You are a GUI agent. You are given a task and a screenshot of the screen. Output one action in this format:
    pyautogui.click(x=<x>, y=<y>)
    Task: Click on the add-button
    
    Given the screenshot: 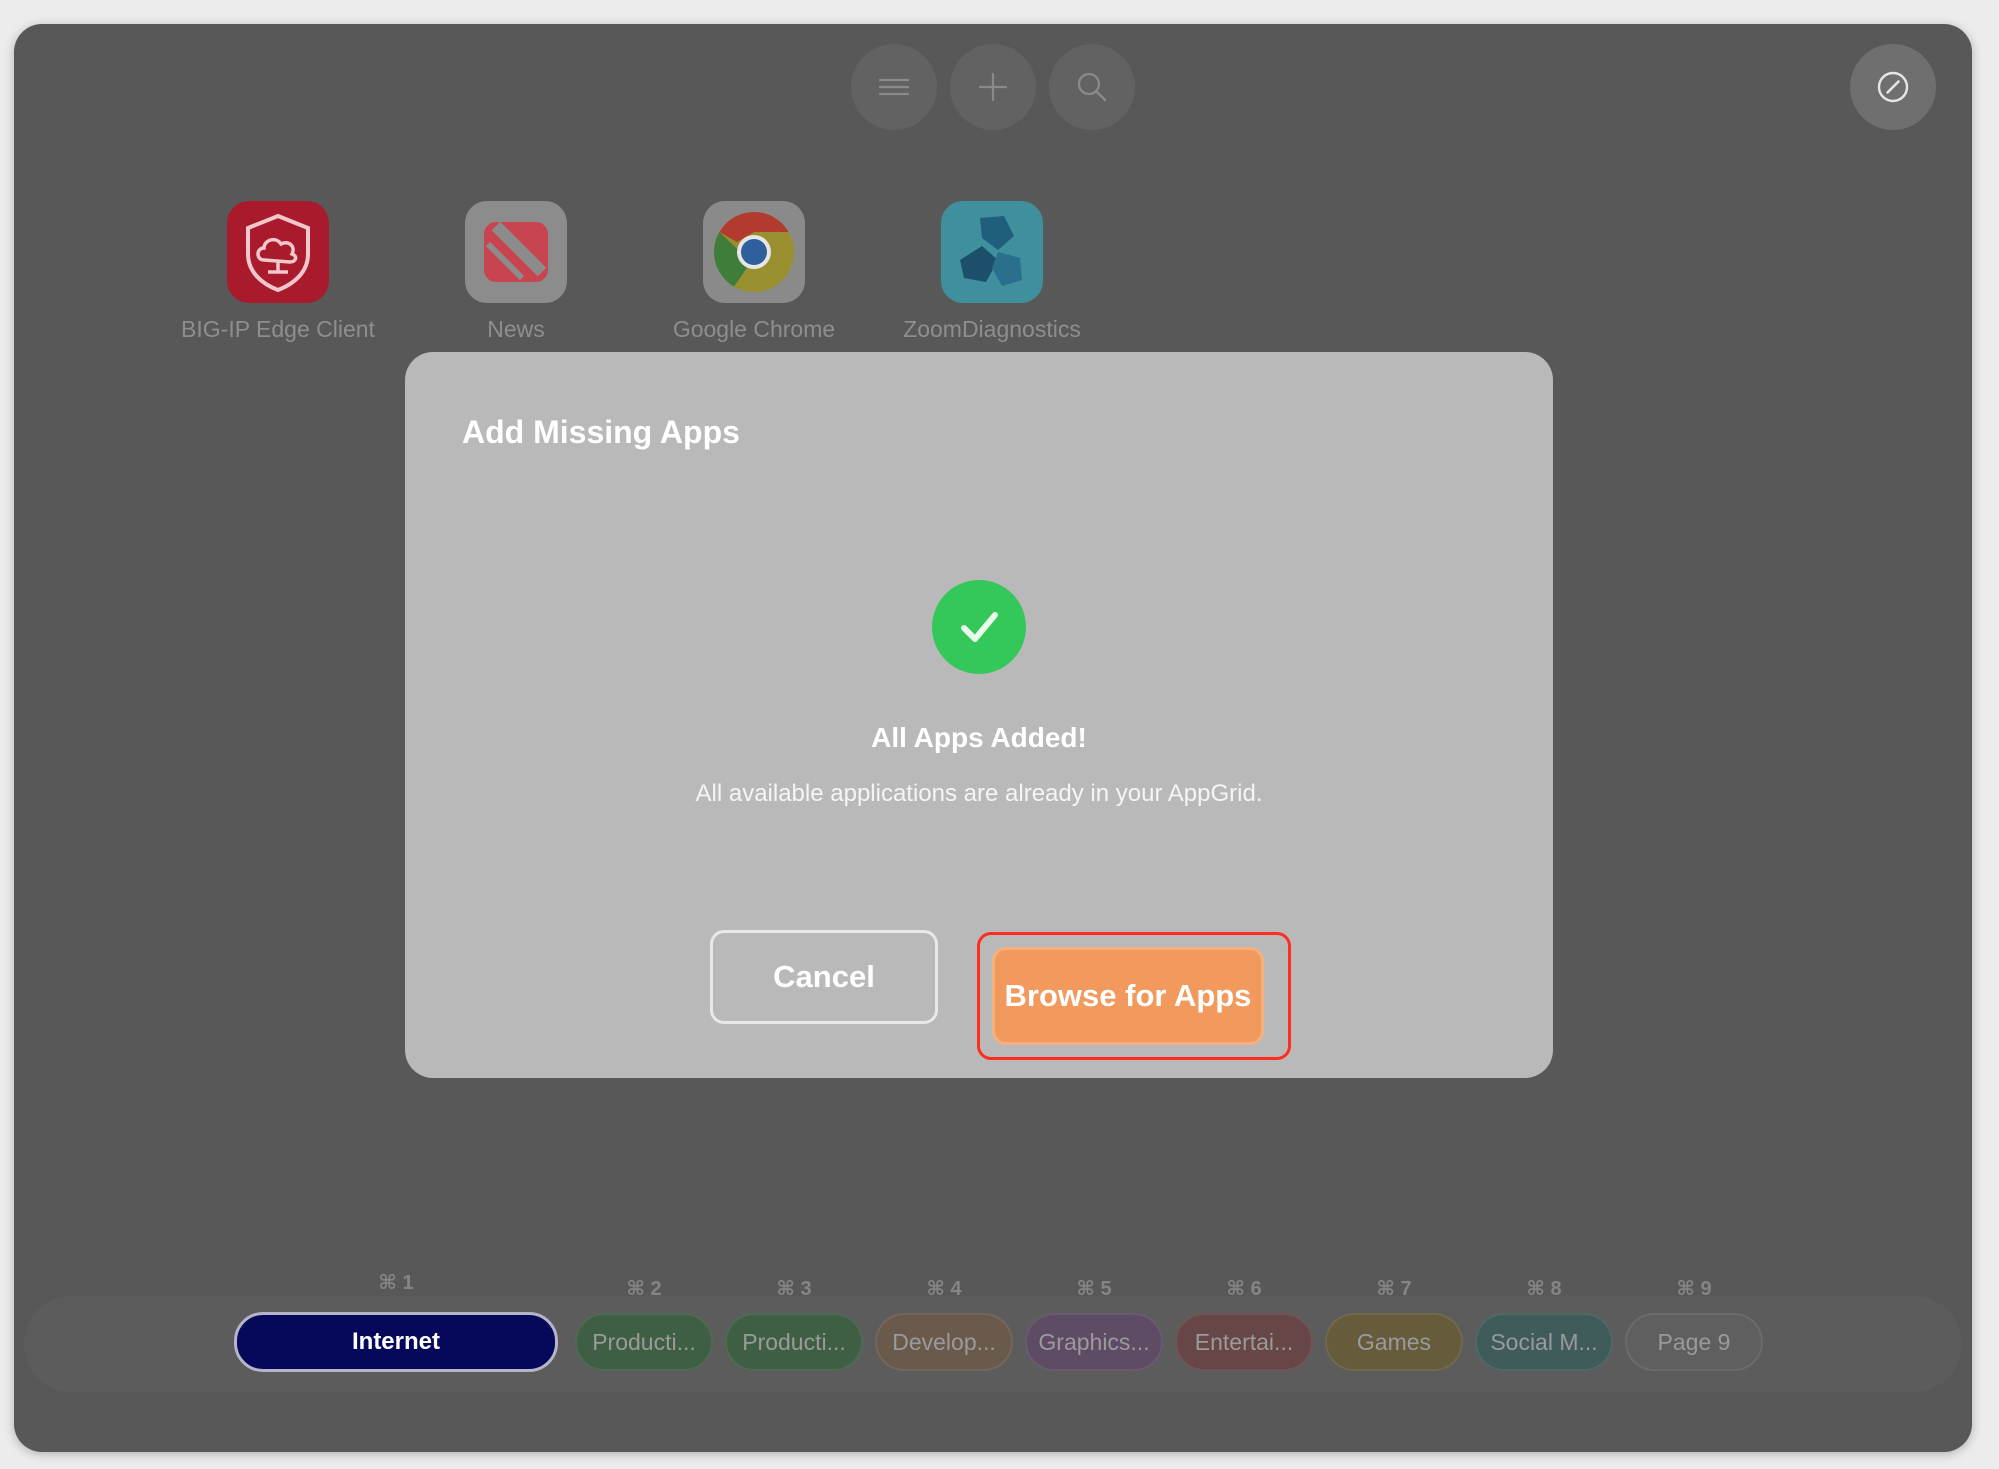 What is the action you would take?
    pyautogui.click(x=993, y=87)
    